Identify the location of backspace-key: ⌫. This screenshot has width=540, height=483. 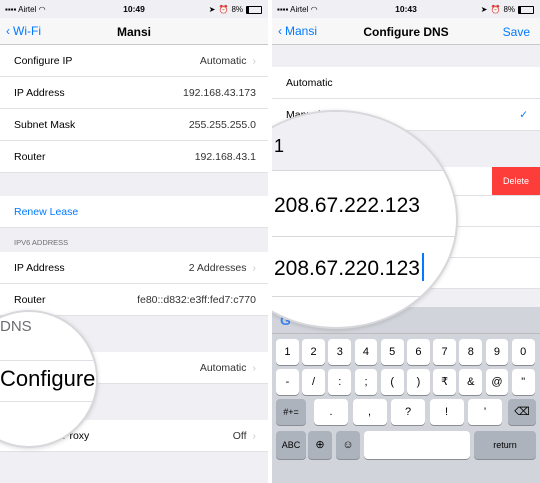
(522, 412).